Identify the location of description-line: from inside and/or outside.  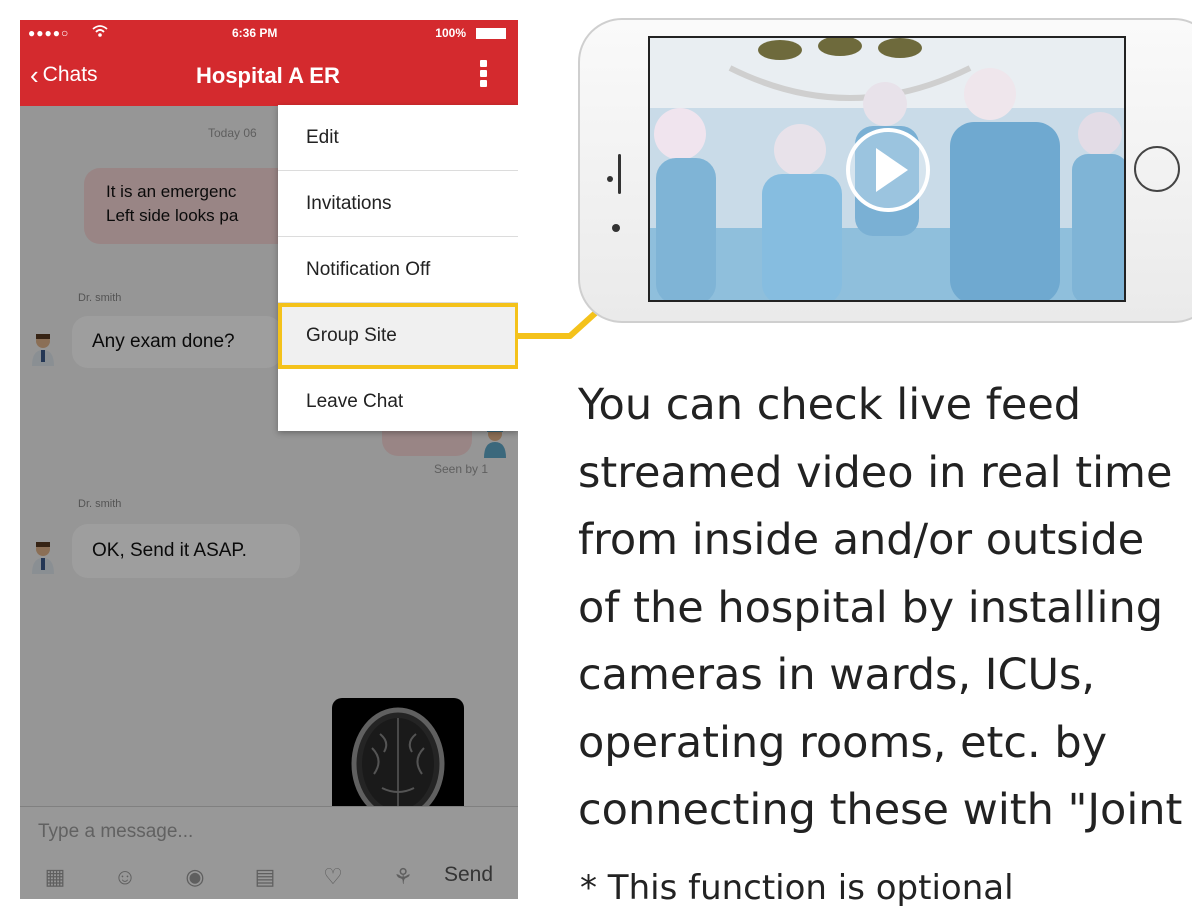
(861, 540).